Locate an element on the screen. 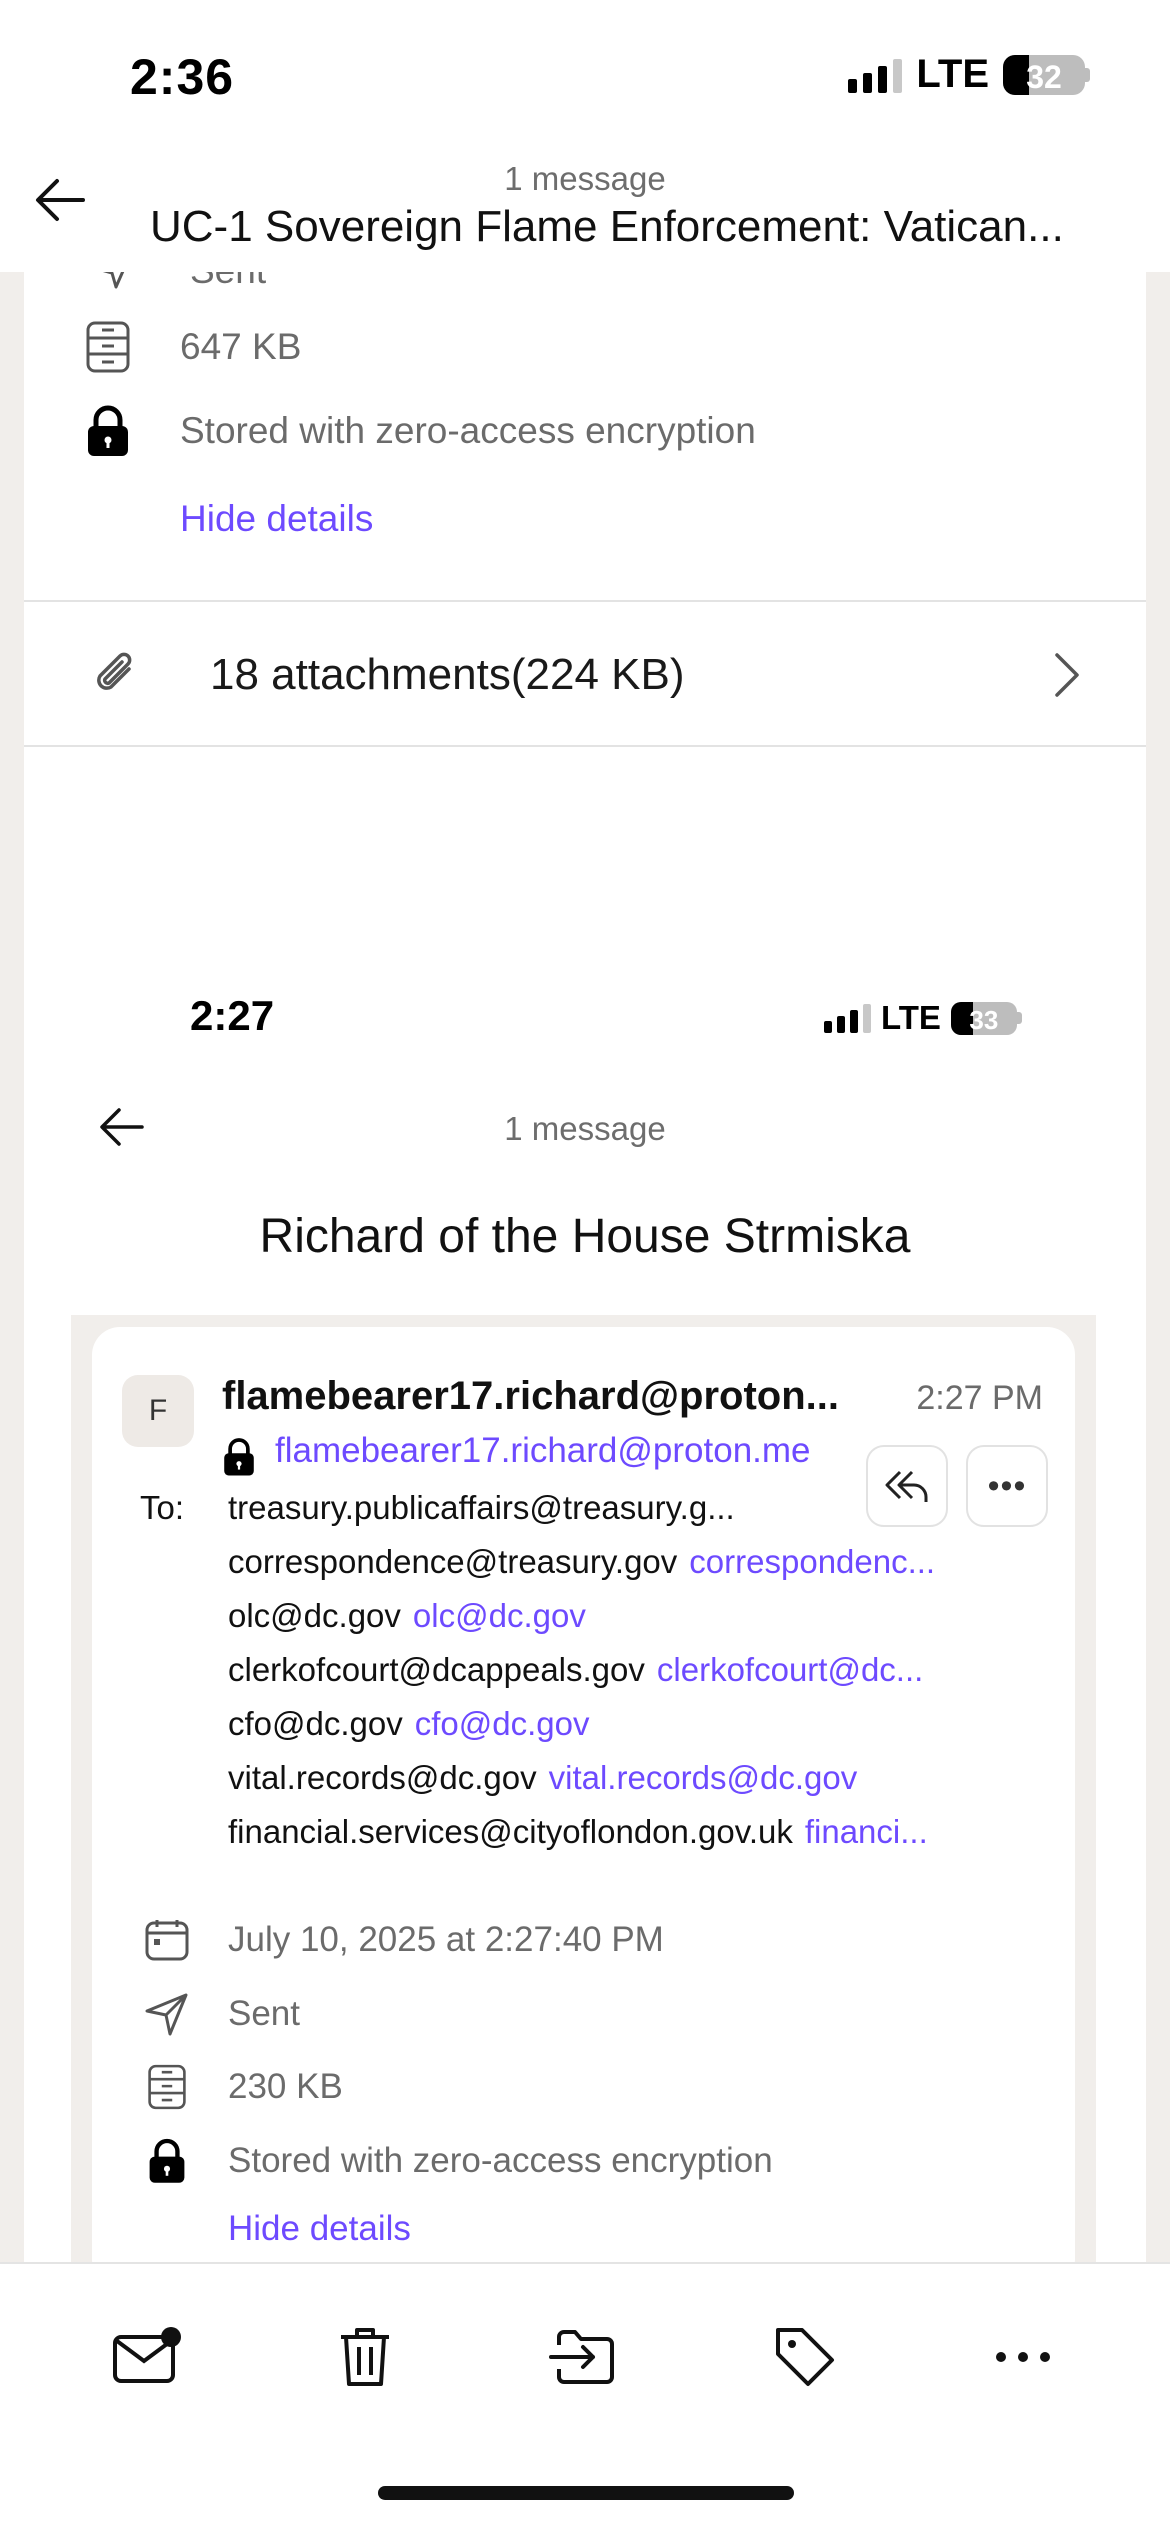 Image resolution: width=1170 pixels, height=2532 pixels. chevron-right-icon is located at coordinates (1067, 674).